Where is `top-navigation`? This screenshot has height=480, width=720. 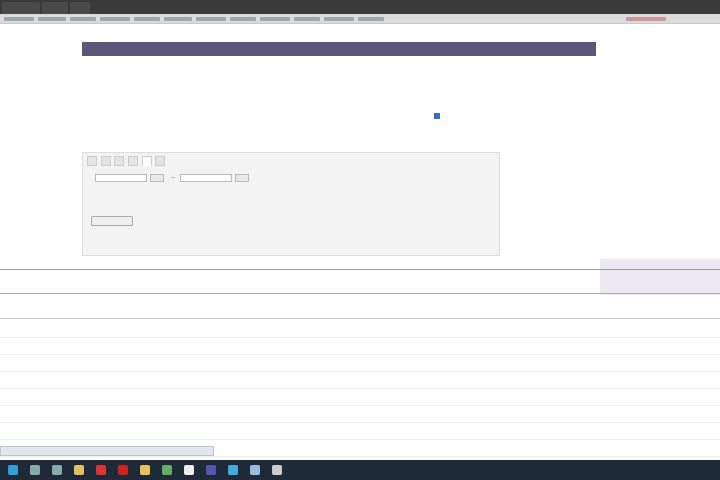
top-navigation is located at coordinates (122, 32).